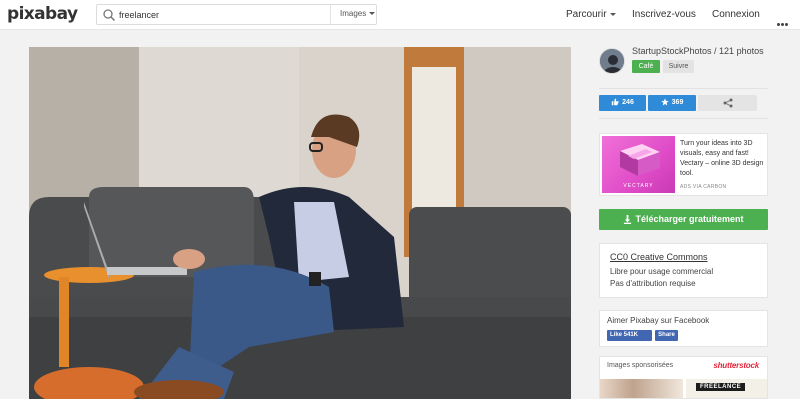  Describe the element at coordinates (42, 14) in the screenshot. I see `logo: pixabay` at that location.